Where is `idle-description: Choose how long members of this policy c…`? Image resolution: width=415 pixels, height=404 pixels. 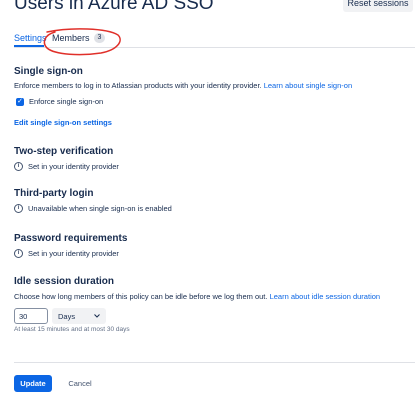
idle-description: Choose how long members of this policy c… is located at coordinates (197, 296).